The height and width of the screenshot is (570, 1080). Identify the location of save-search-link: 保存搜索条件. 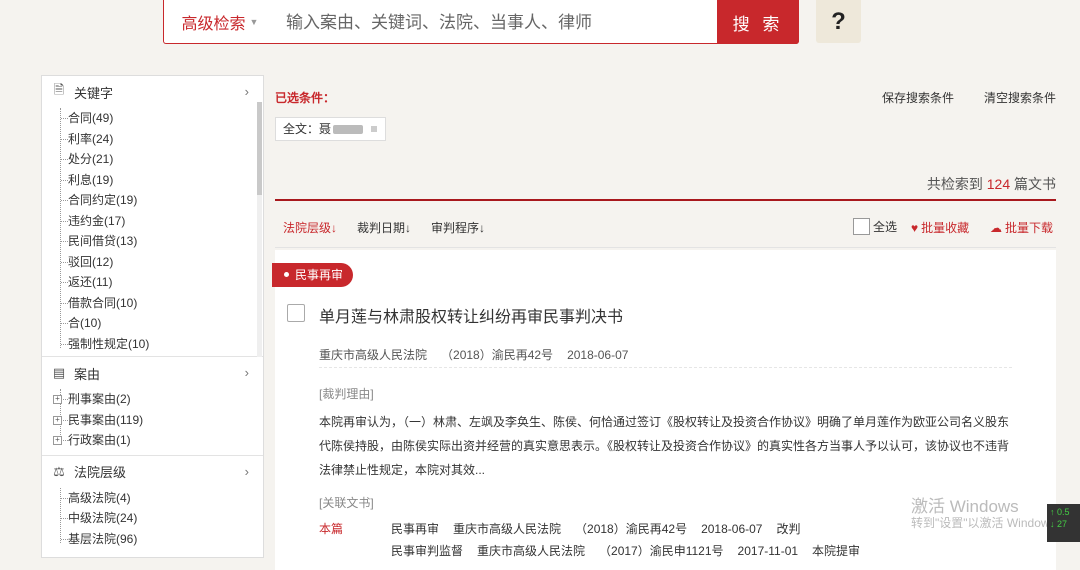
(918, 97).